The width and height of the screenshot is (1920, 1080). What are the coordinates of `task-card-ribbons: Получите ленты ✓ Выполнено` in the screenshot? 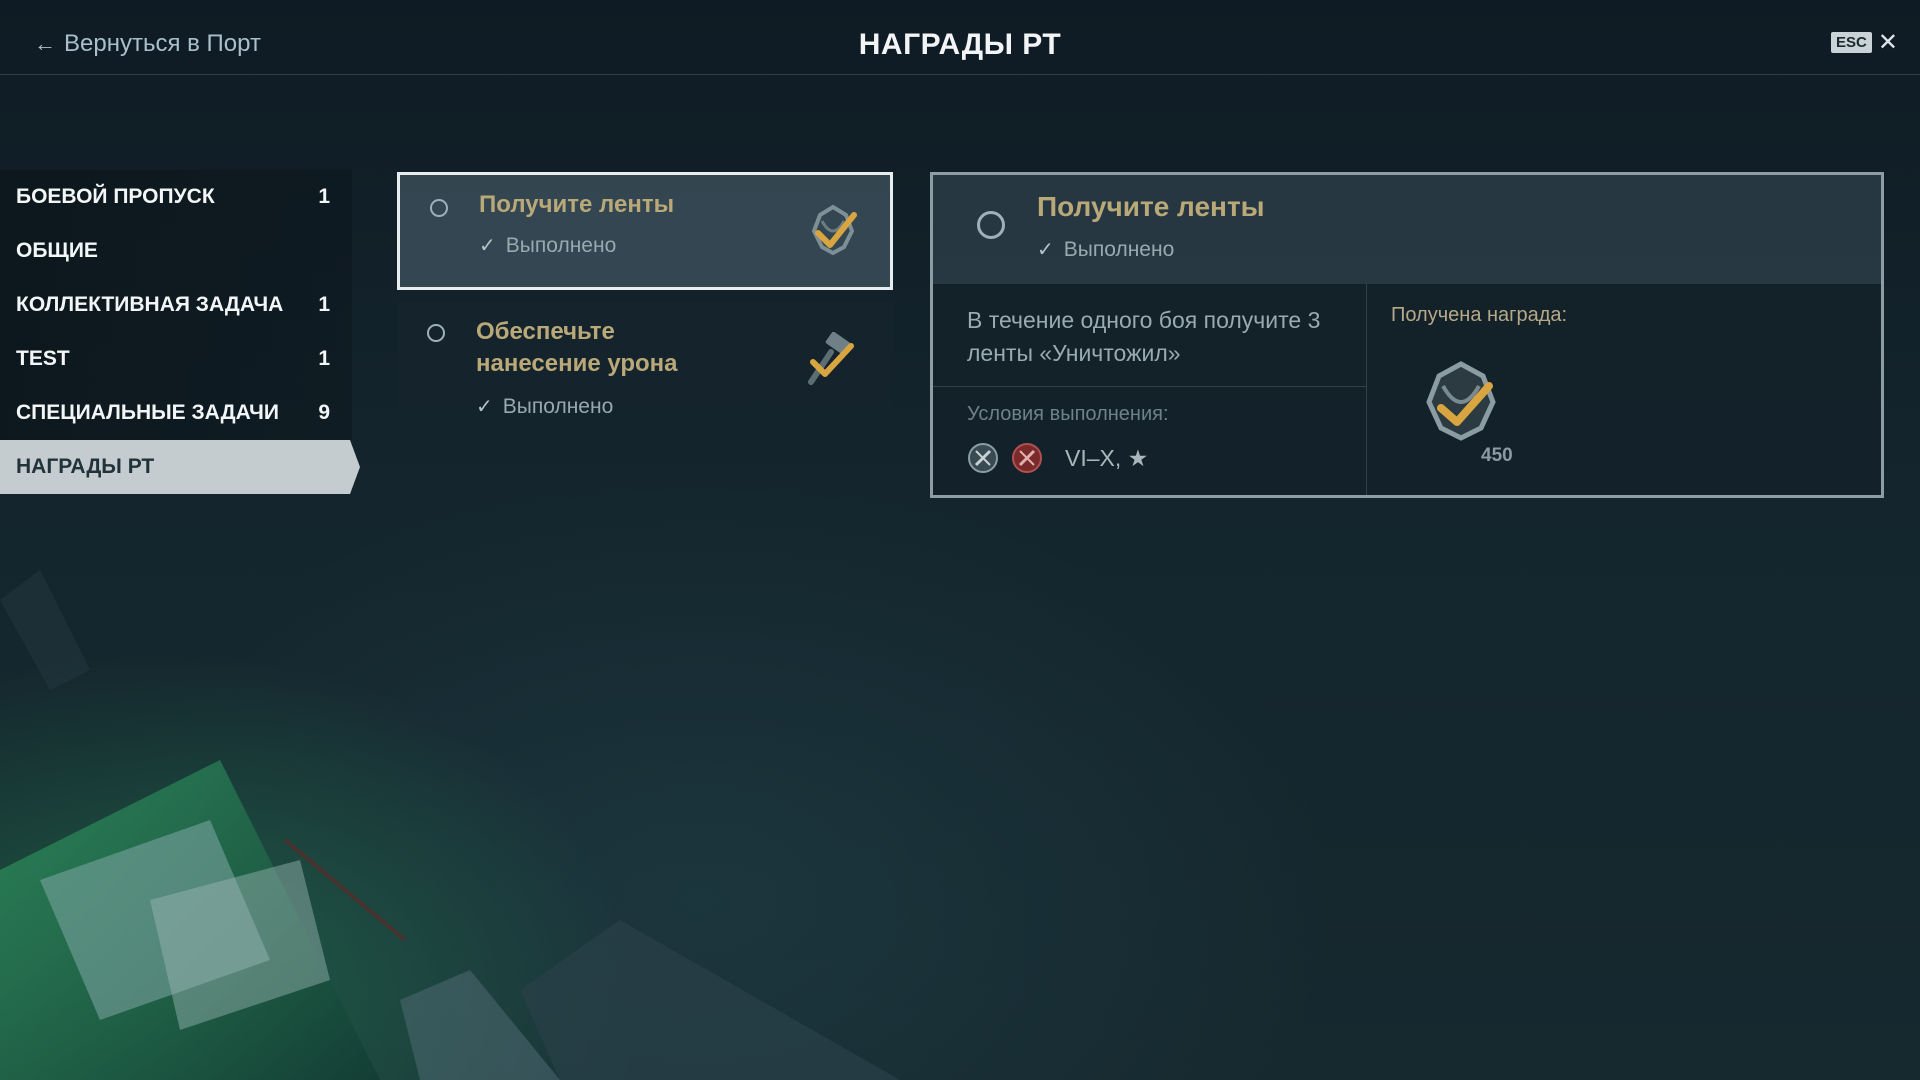 It's located at (645, 231).